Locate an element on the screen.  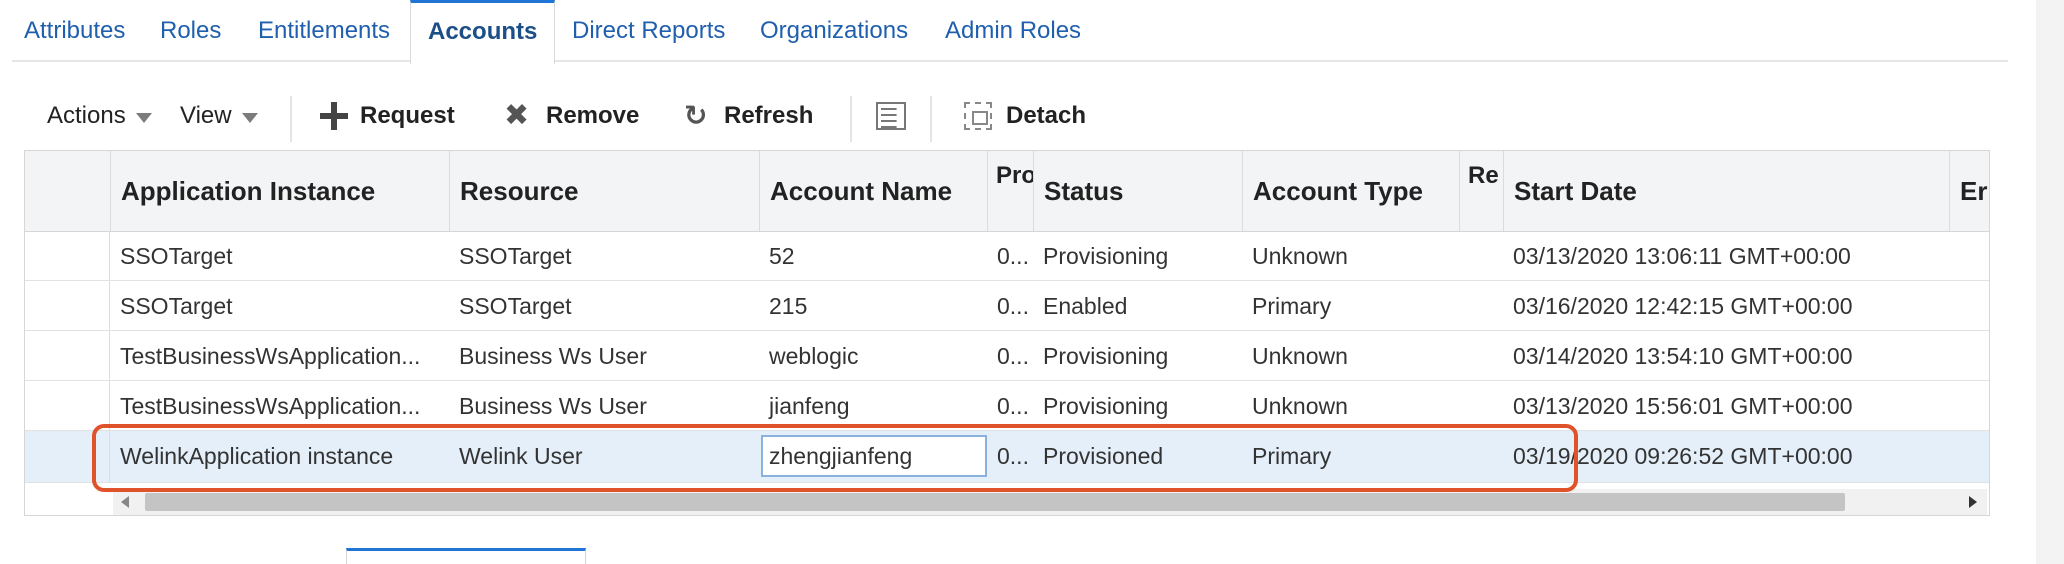
request-label: Request is located at coordinates (407, 115).